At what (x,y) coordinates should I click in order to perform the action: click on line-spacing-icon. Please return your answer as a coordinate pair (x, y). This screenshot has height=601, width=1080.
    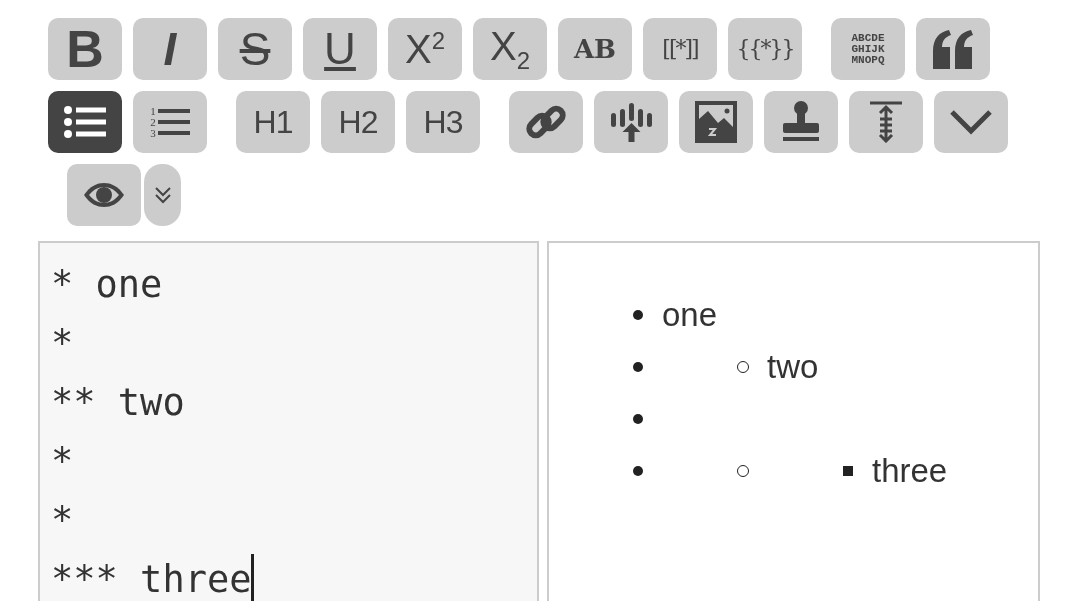
    Looking at the image, I should click on (886, 122).